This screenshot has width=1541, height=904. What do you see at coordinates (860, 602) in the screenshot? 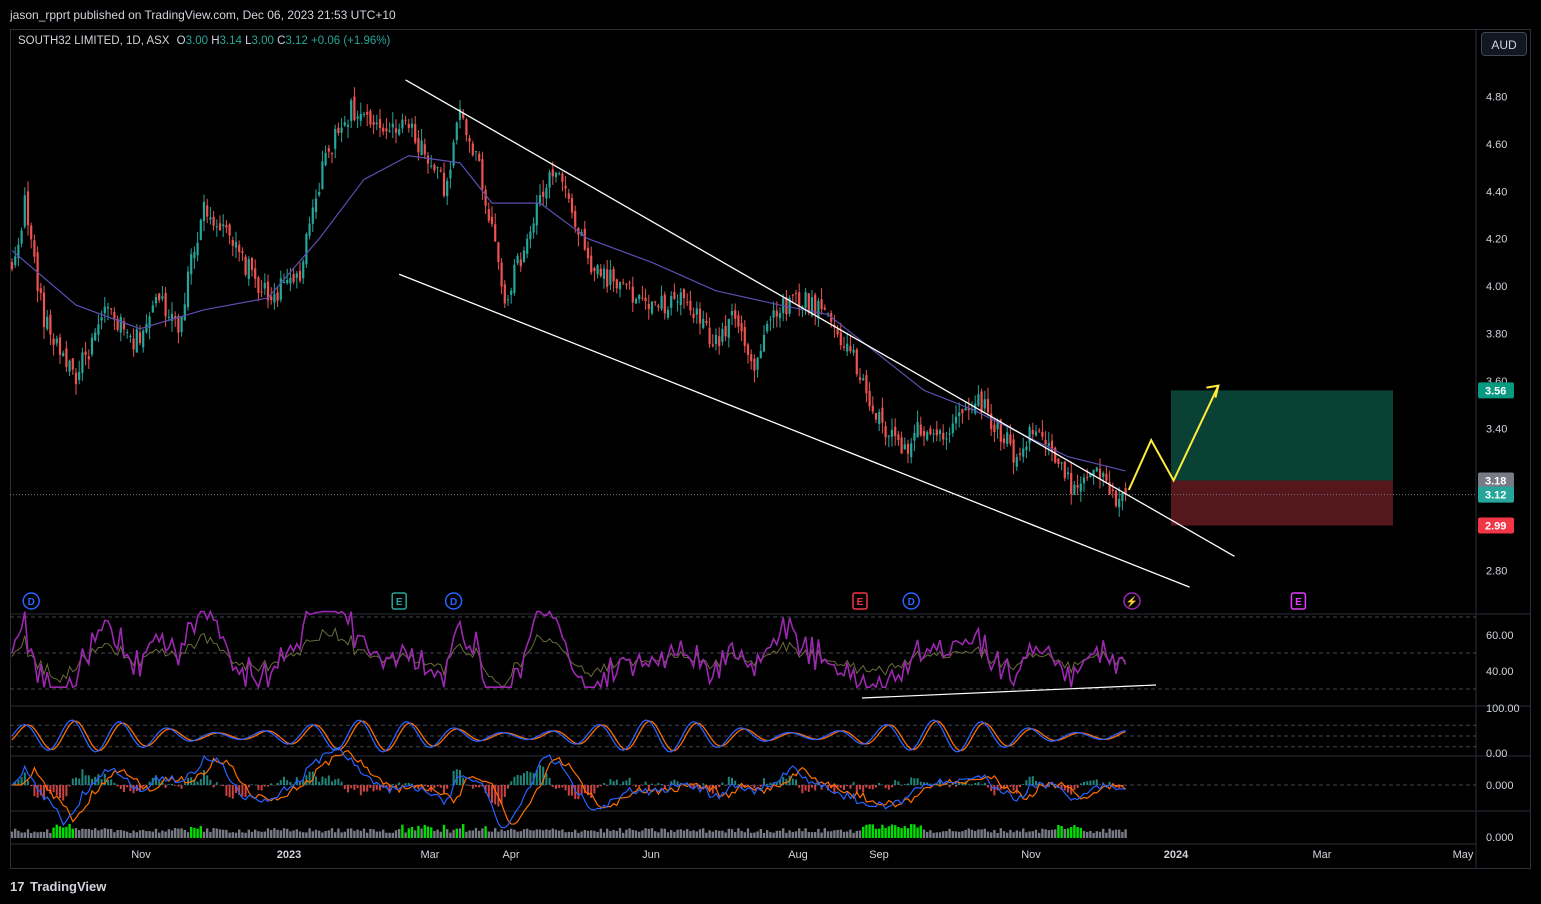
I see `event-label: E` at bounding box center [860, 602].